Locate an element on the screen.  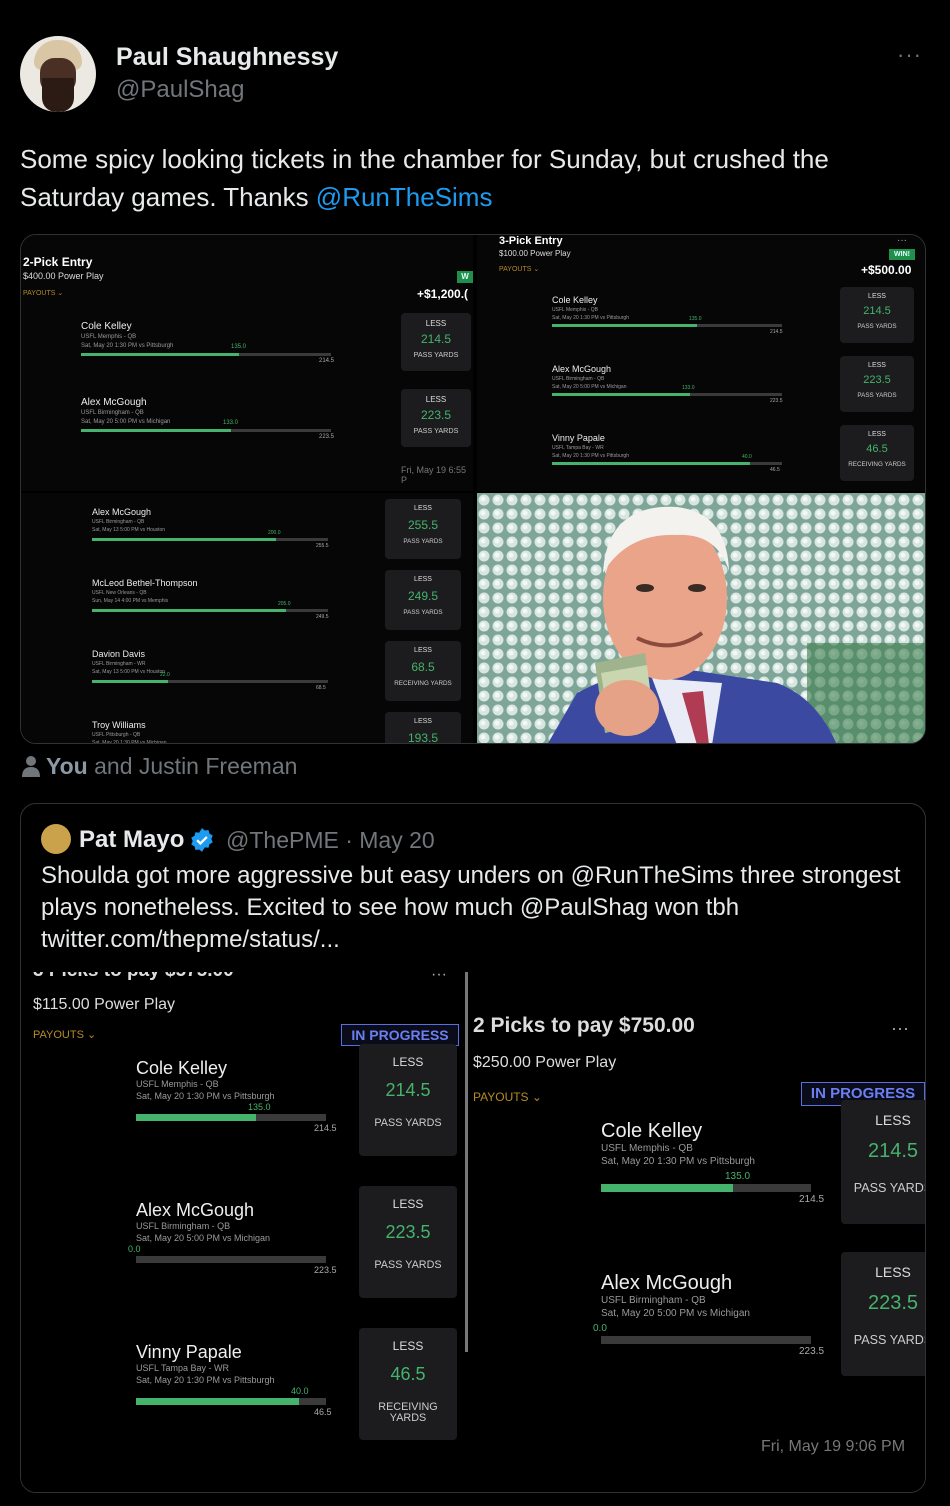
entry-subtitle: $250.00 Power Play is located at coordinates (545, 1062).